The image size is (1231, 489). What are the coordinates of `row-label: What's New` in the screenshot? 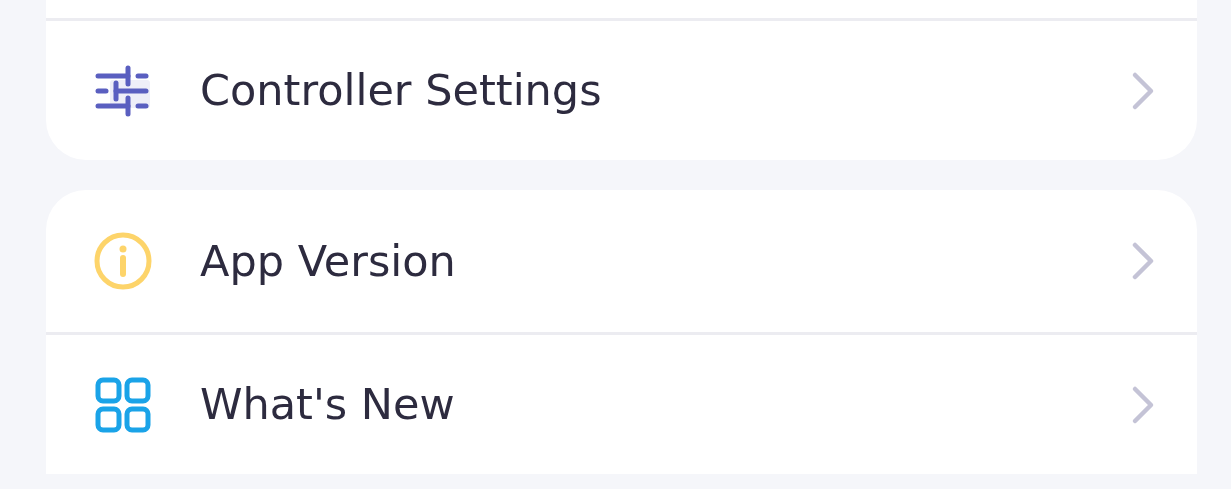 It's located at (328, 405).